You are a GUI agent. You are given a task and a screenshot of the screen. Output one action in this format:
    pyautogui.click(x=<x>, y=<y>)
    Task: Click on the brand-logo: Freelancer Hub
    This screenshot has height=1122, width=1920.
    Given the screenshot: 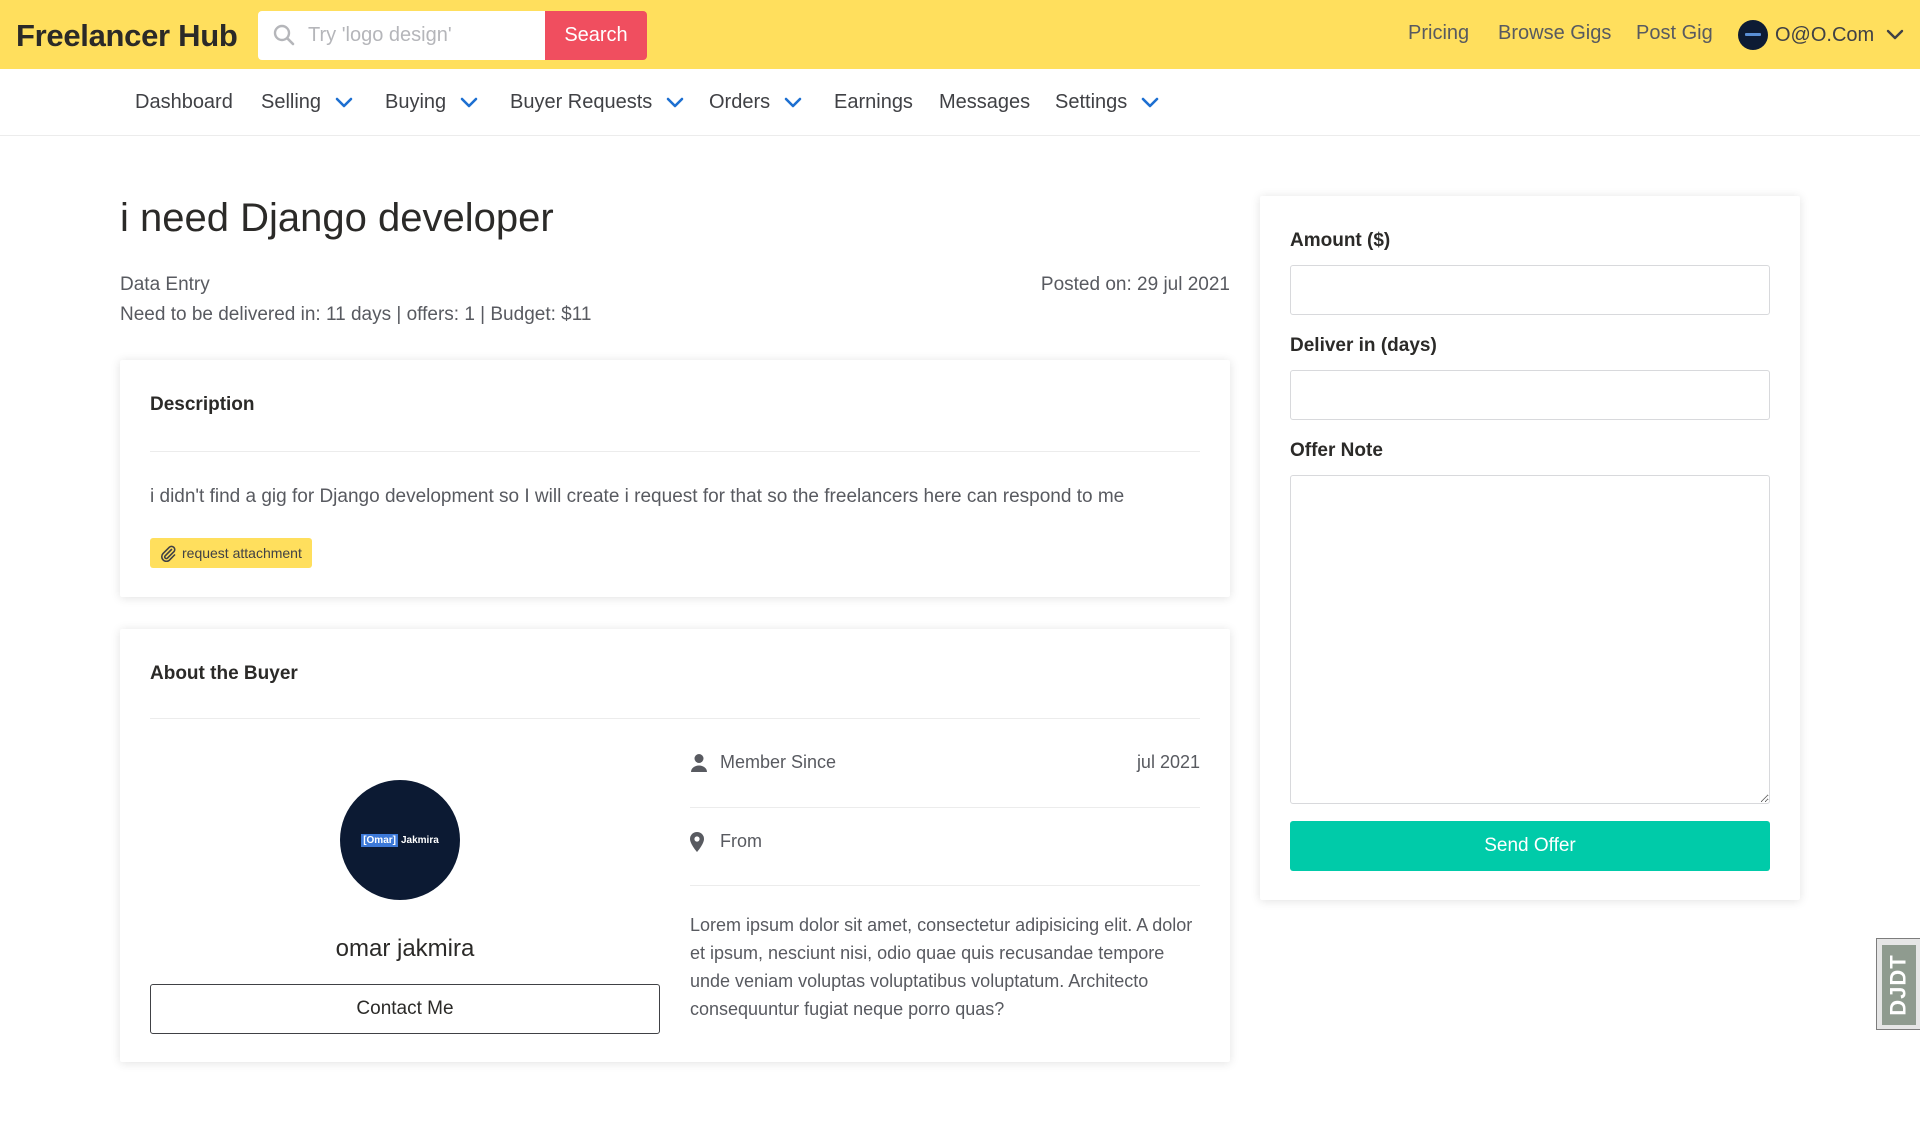 What is the action you would take?
    pyautogui.click(x=127, y=36)
    